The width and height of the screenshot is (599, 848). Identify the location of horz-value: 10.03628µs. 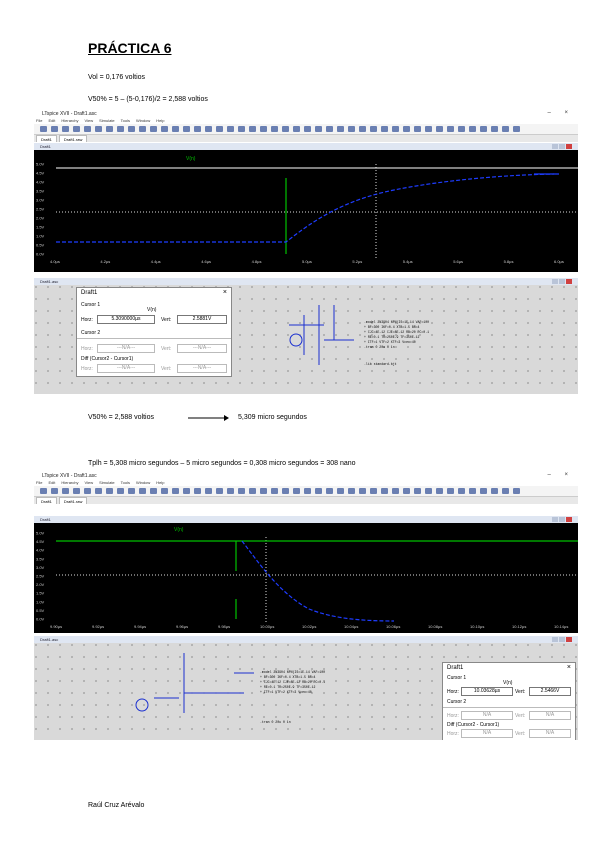
(487, 691).